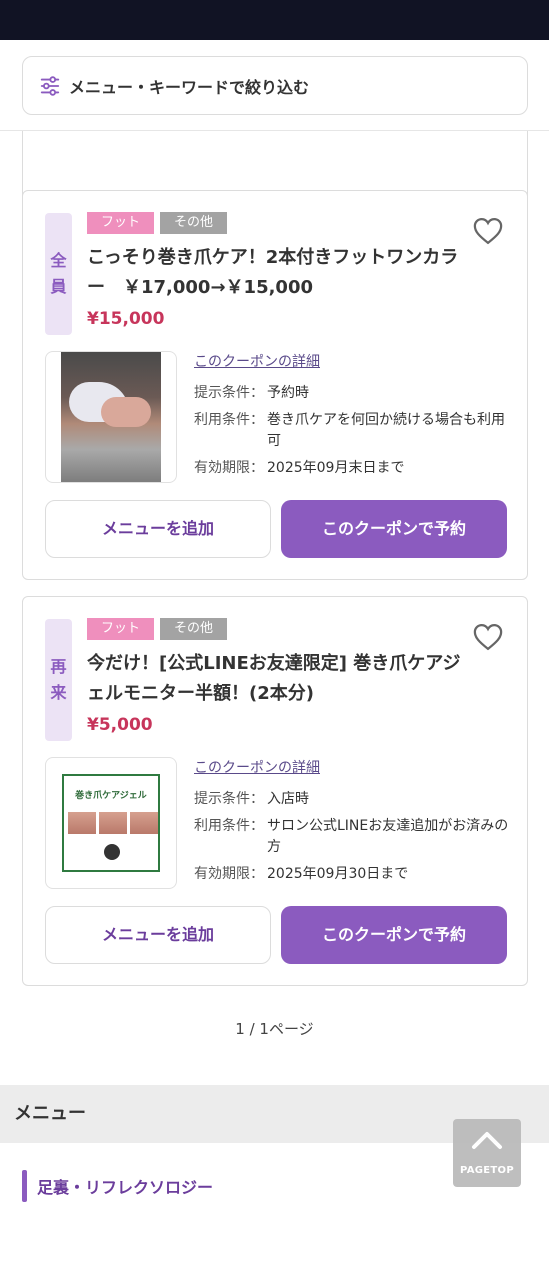 The image size is (549, 1280). I want to click on chevron-up-icon, so click(487, 1140).